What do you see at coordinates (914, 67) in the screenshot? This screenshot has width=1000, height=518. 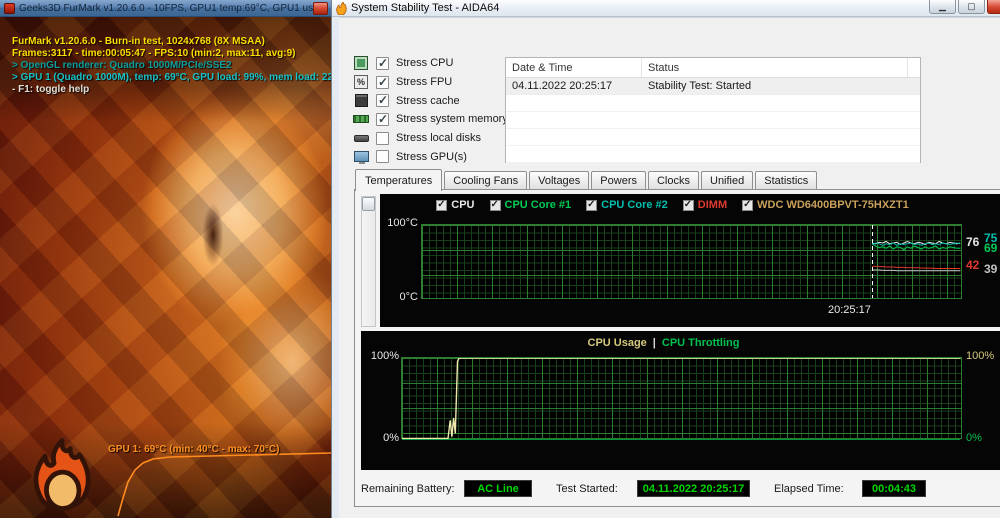 I see `column-header-spacer` at bounding box center [914, 67].